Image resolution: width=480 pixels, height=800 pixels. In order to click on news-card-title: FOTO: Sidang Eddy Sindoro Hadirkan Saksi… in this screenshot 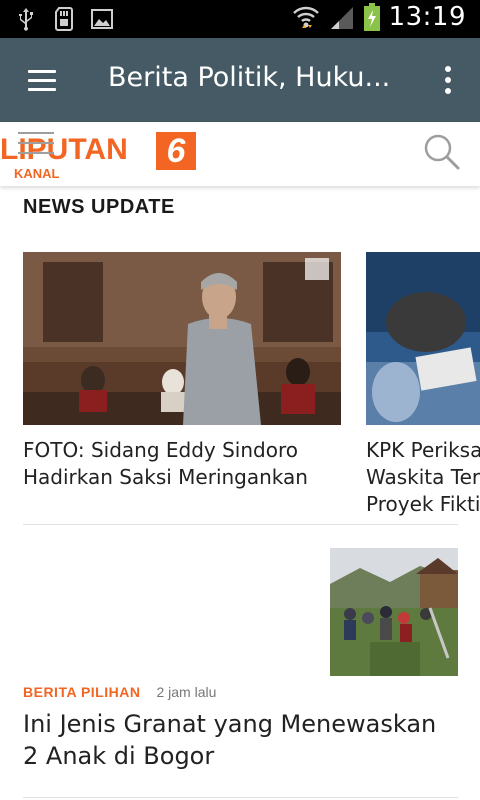, I will do `click(165, 463)`.